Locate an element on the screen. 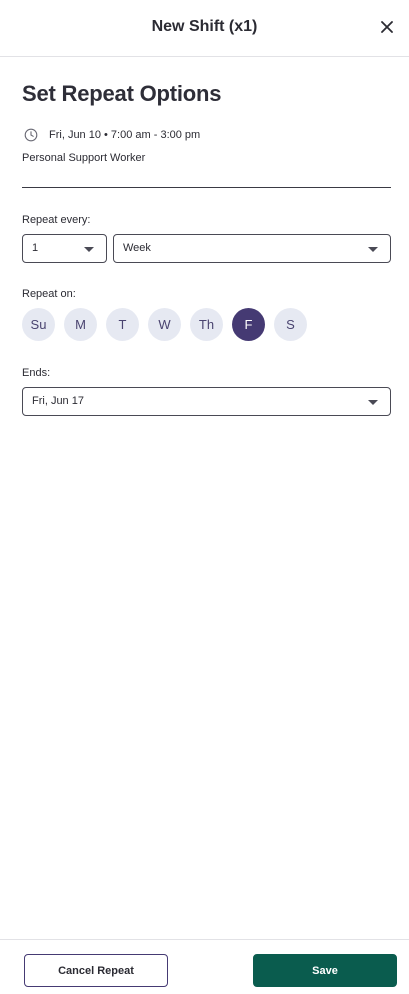  panel-footer: Cancel Repeat Save is located at coordinates (204, 966).